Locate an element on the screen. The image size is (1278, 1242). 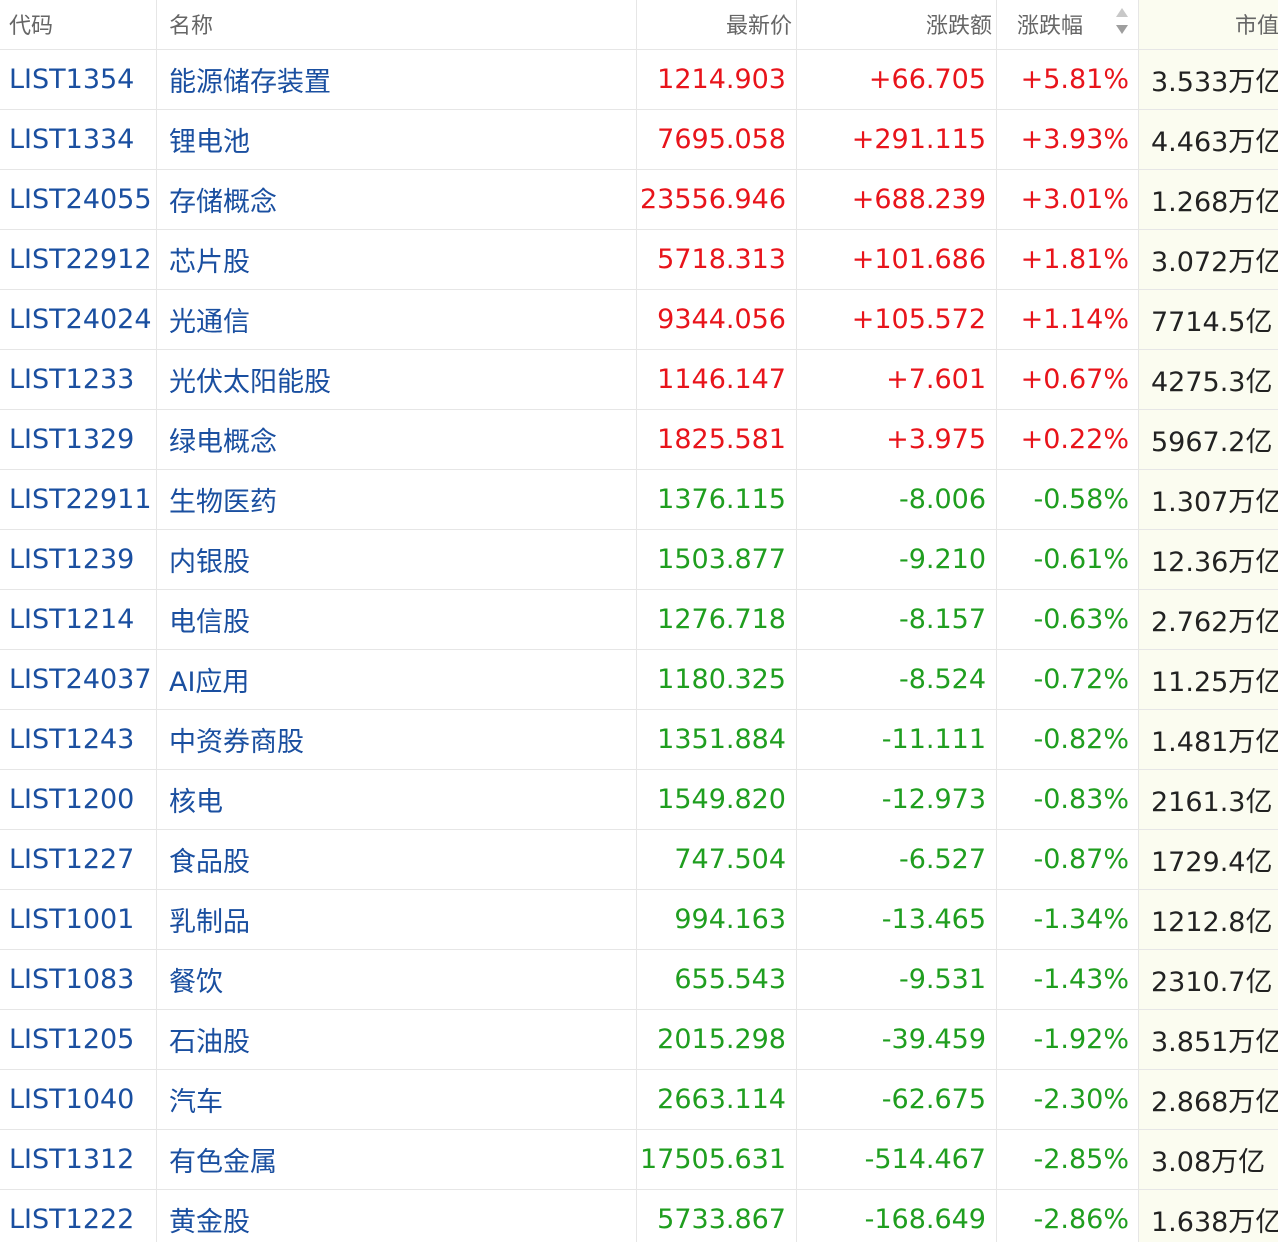
table-row: LIST1083 餐饮 655.543 -9.531 -1.43% 2310.7亿 is located at coordinates (639, 980).